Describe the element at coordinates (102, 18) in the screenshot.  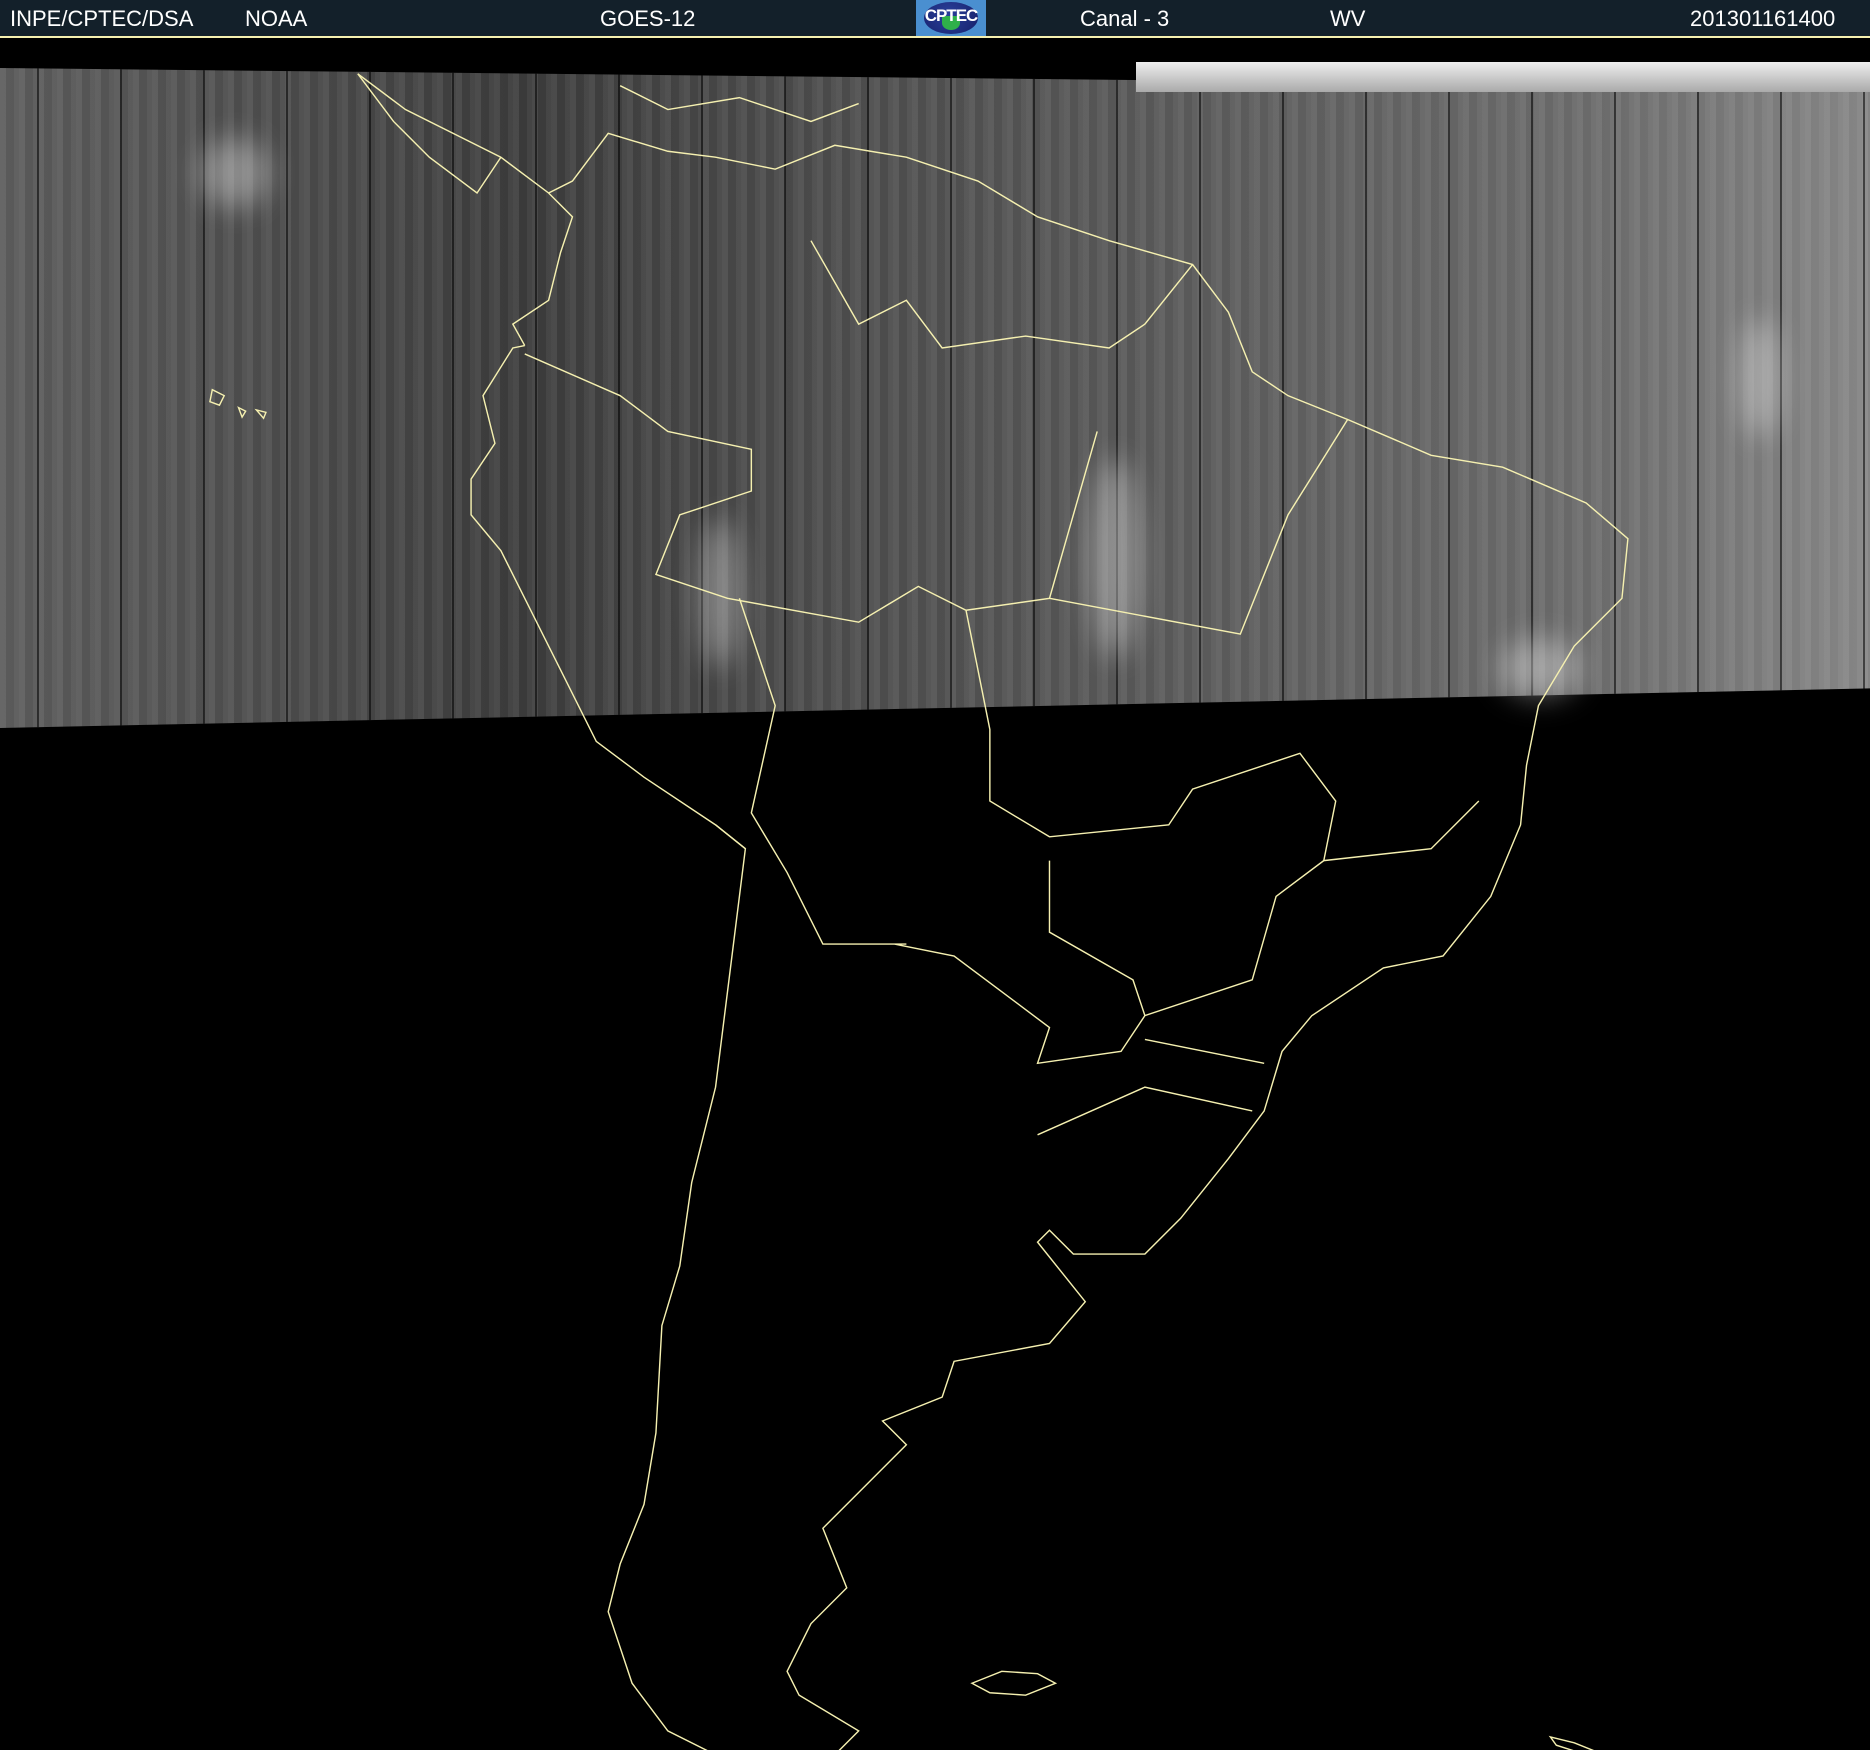
I see `agency-label: INPE/CPTEC/DSA` at that location.